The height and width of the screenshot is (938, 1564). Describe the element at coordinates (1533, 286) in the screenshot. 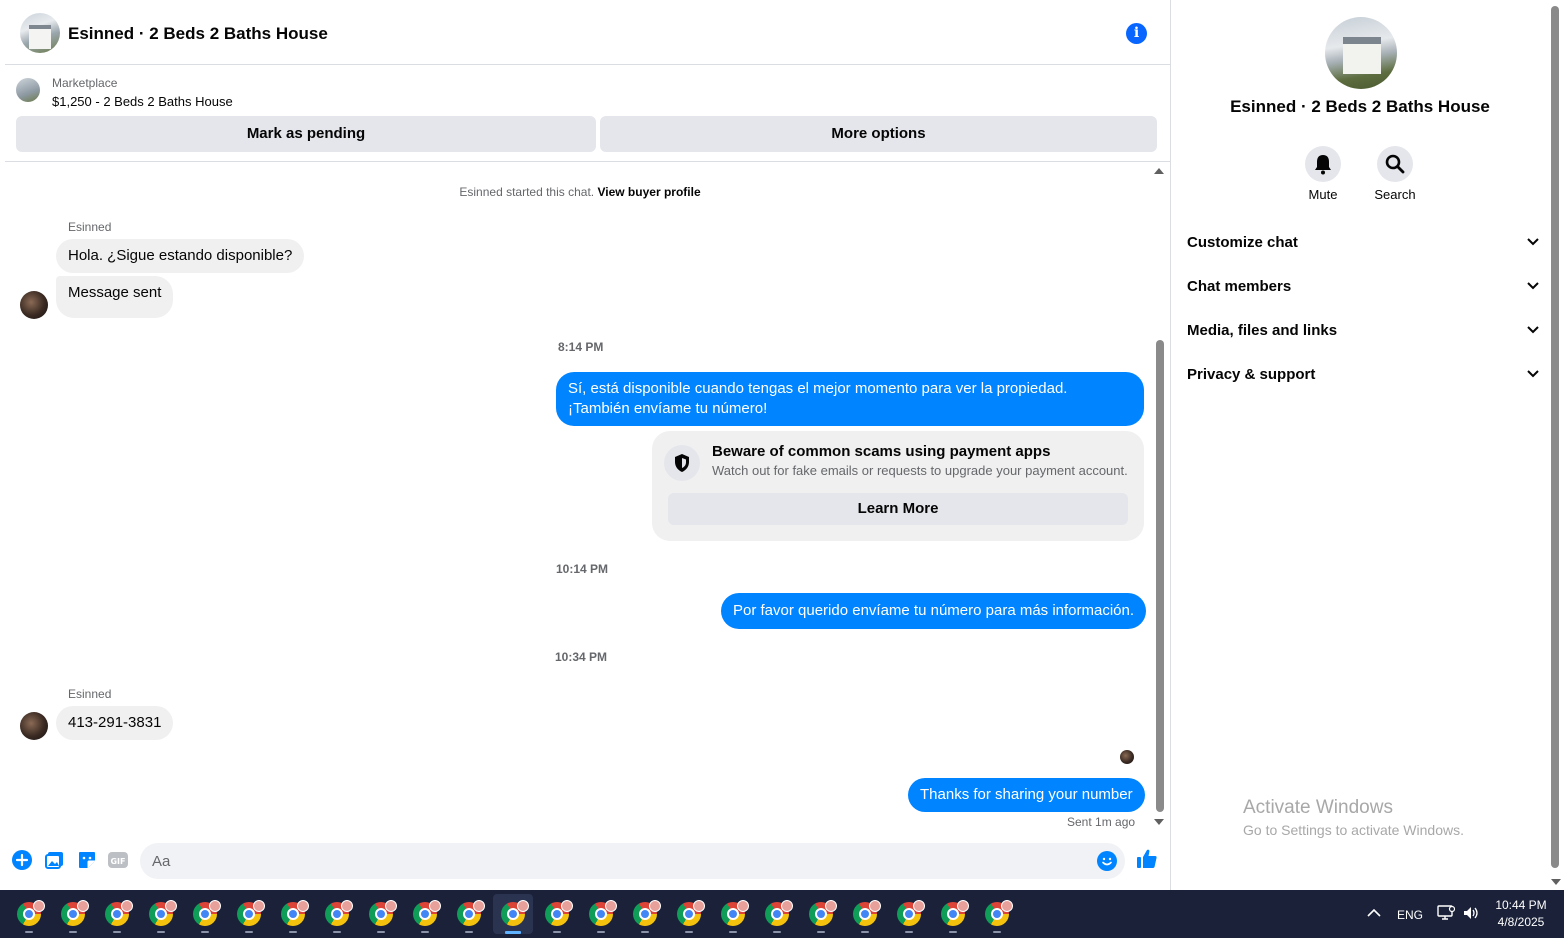

I see `chevron-down-icon` at that location.